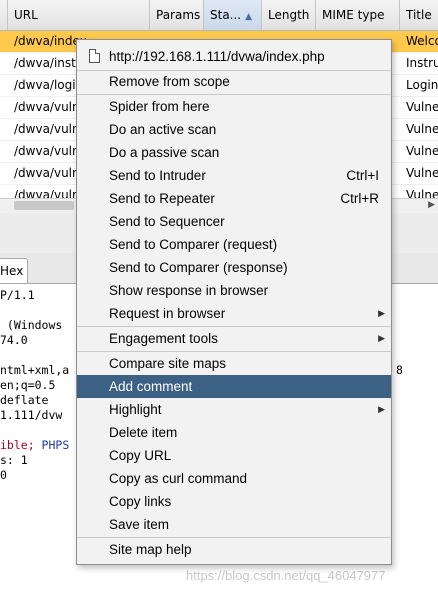  Describe the element at coordinates (17, 295) in the screenshot. I see `request-line: P/1.1` at that location.